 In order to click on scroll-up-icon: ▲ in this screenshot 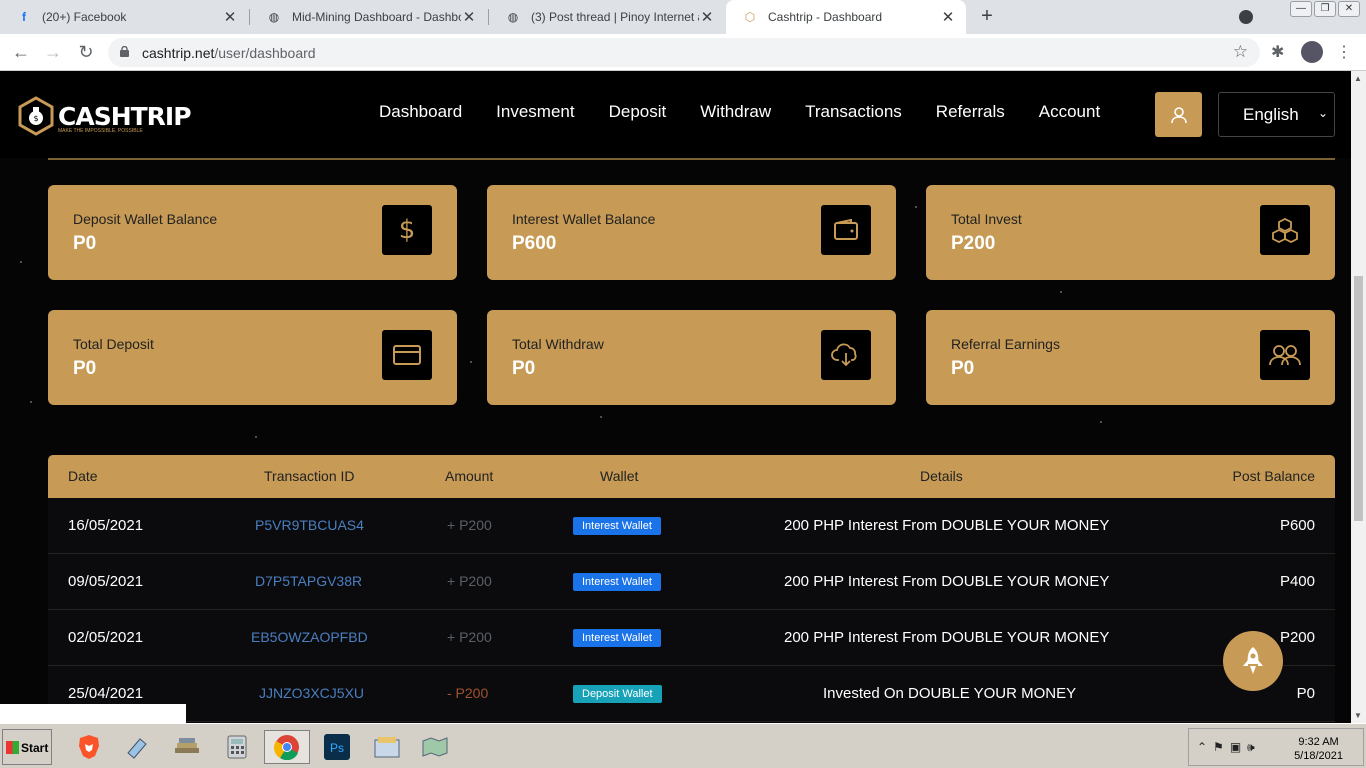, I will do `click(1358, 78)`.